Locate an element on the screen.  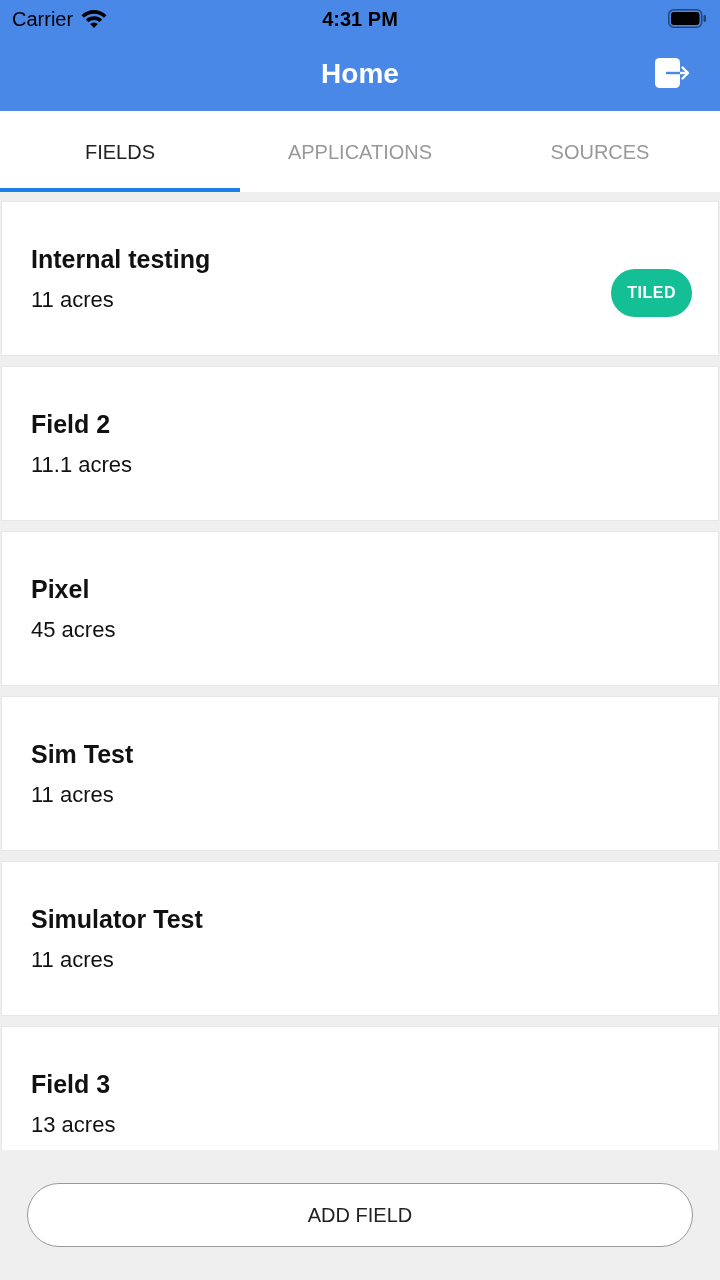
battery-icon is located at coordinates (687, 18).